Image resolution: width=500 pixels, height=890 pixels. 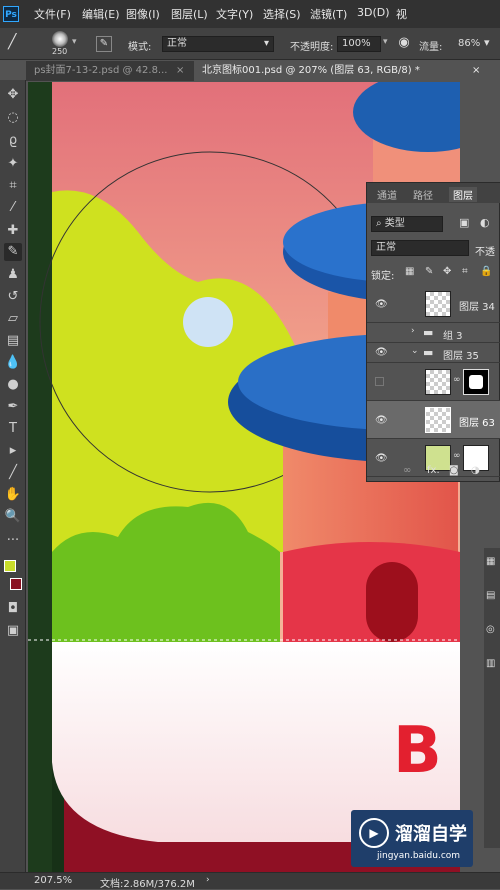 What do you see at coordinates (490, 663) in the screenshot?
I see `dock-icon: ▥` at bounding box center [490, 663].